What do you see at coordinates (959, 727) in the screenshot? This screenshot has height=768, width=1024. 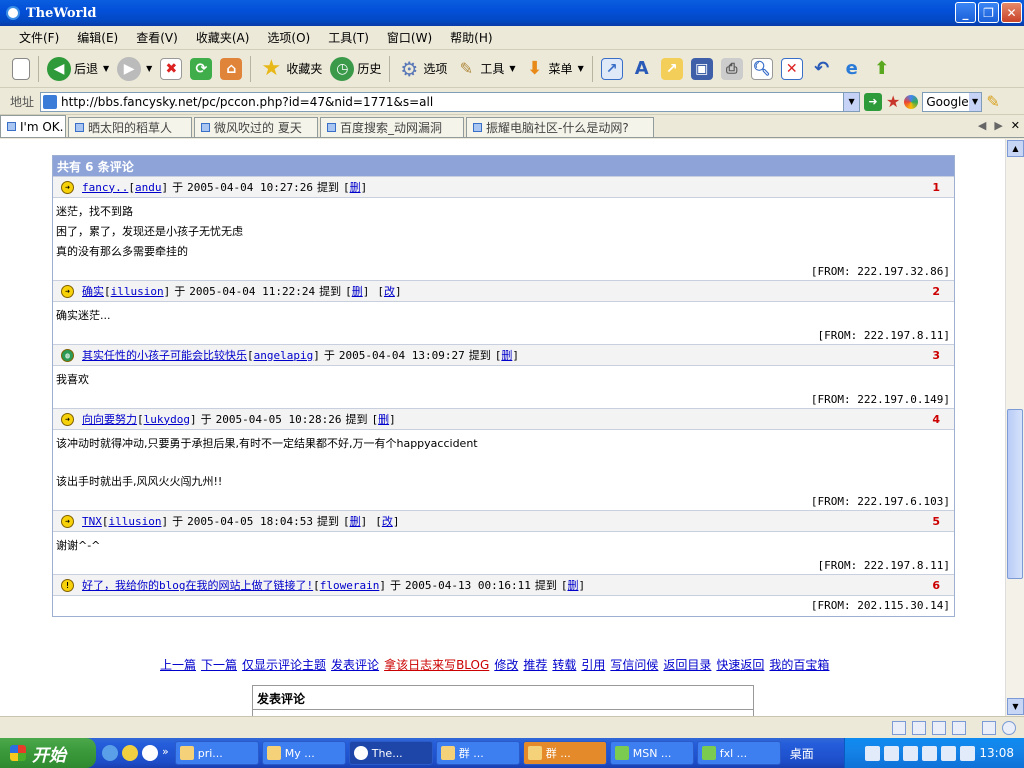 I see `plus-icon` at bounding box center [959, 727].